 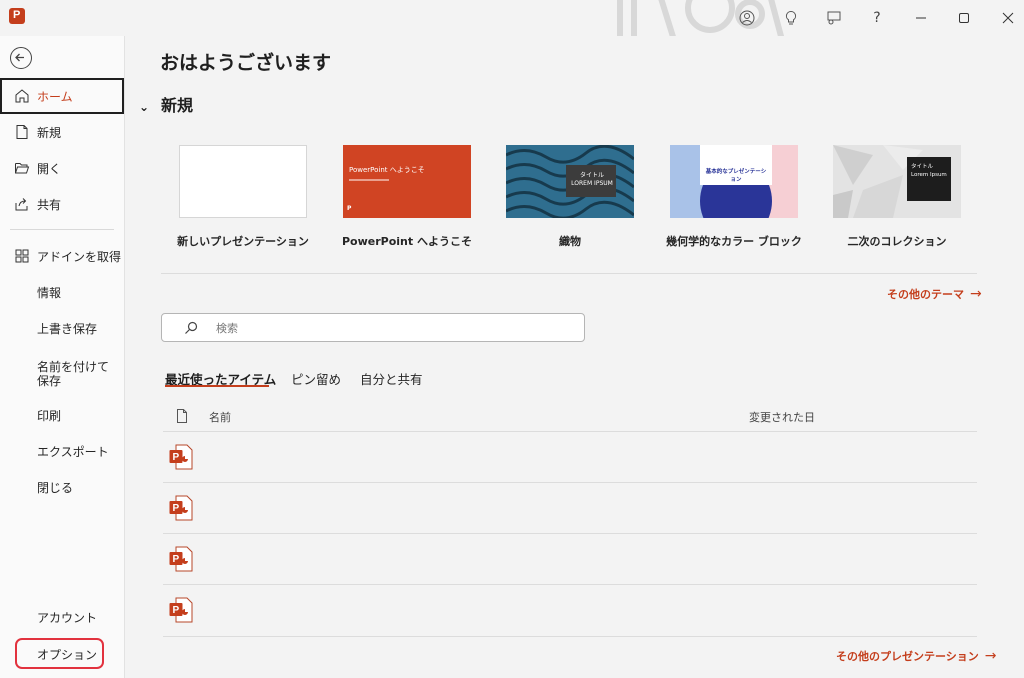 What do you see at coordinates (67, 655) in the screenshot?
I see `sidebar-item-label: オプション` at bounding box center [67, 655].